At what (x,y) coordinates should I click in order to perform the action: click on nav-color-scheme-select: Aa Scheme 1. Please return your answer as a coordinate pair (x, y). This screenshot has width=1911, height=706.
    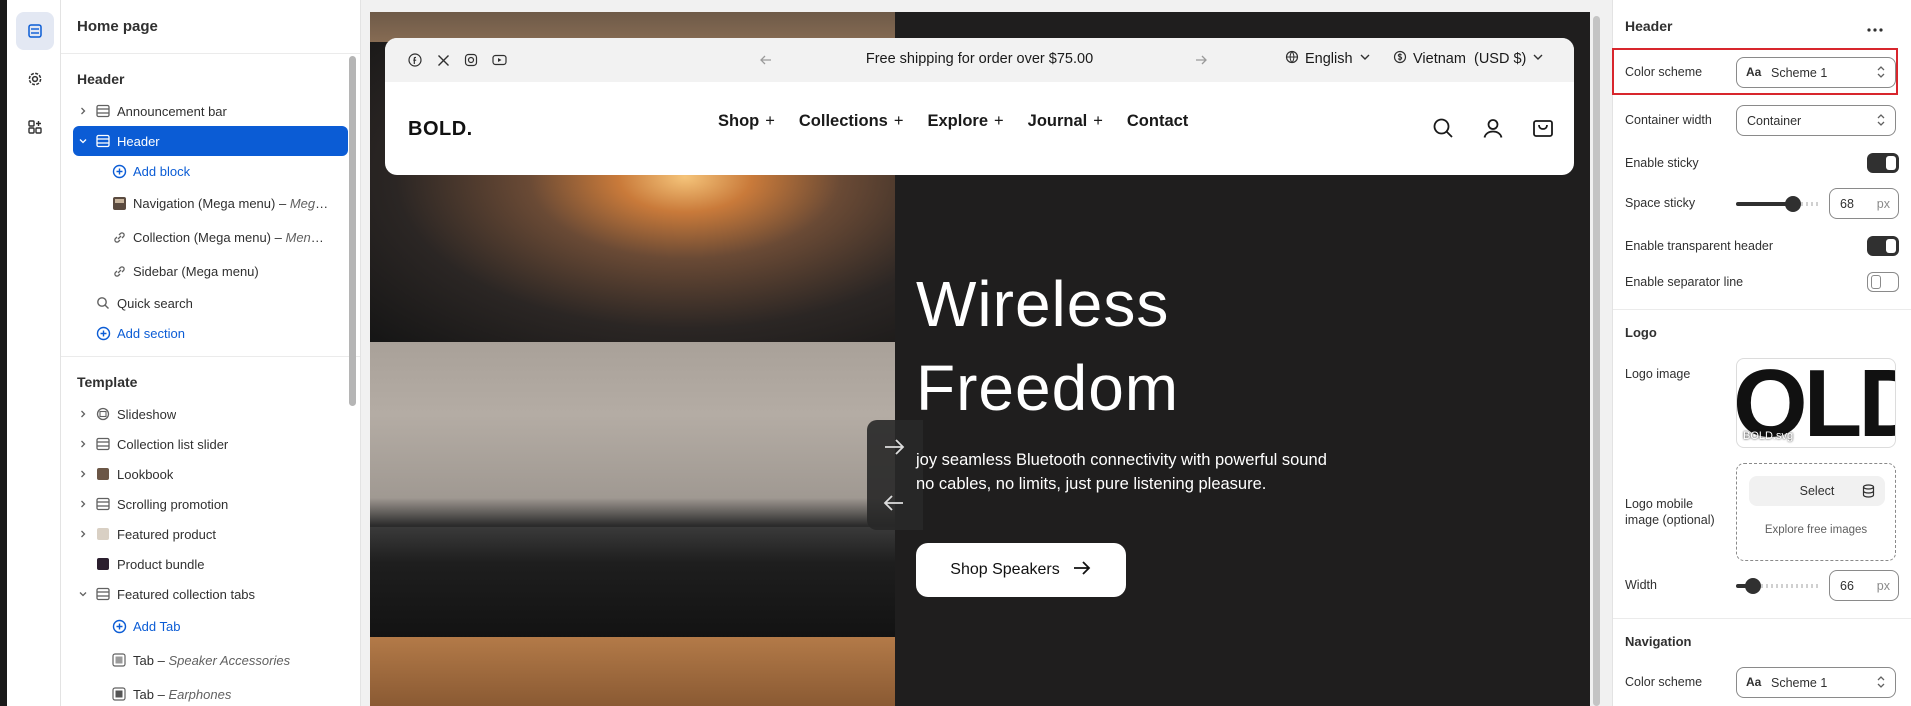
    Looking at the image, I should click on (1816, 682).